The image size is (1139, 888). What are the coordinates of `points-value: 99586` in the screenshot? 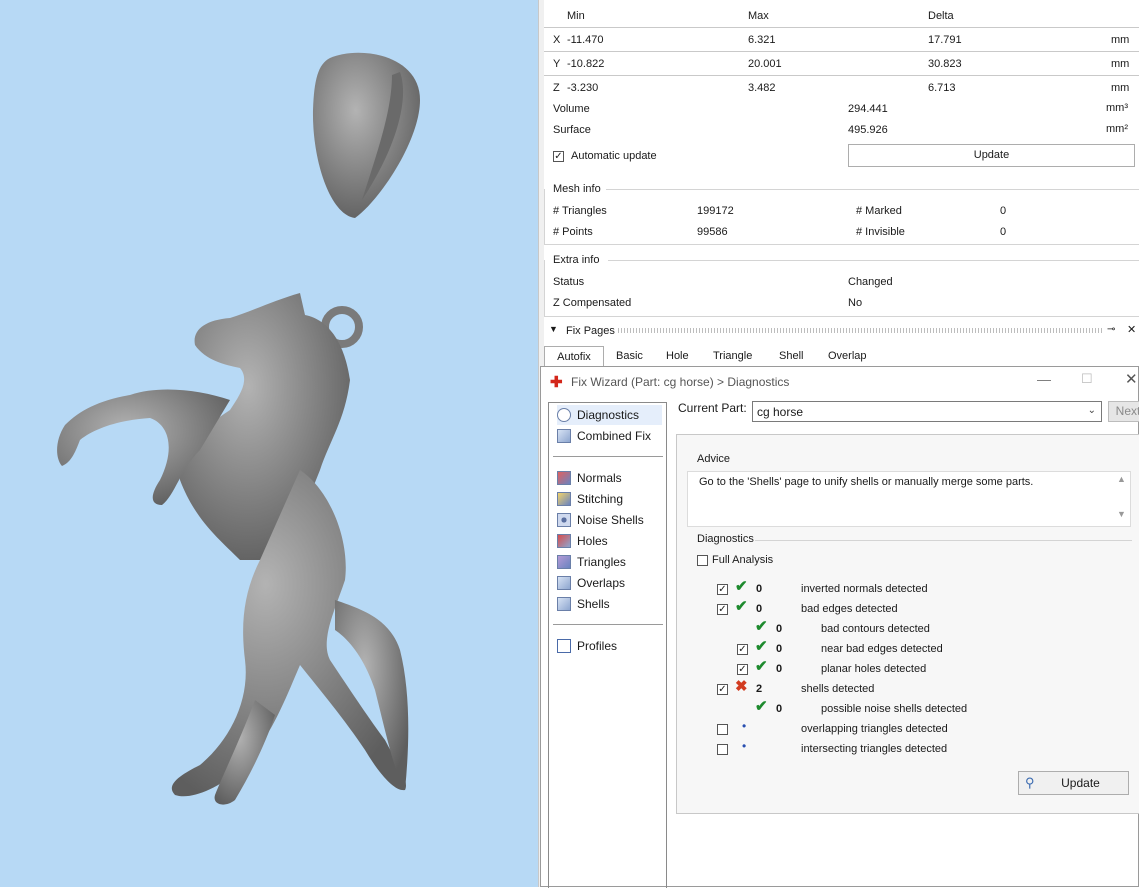 It's located at (712, 232).